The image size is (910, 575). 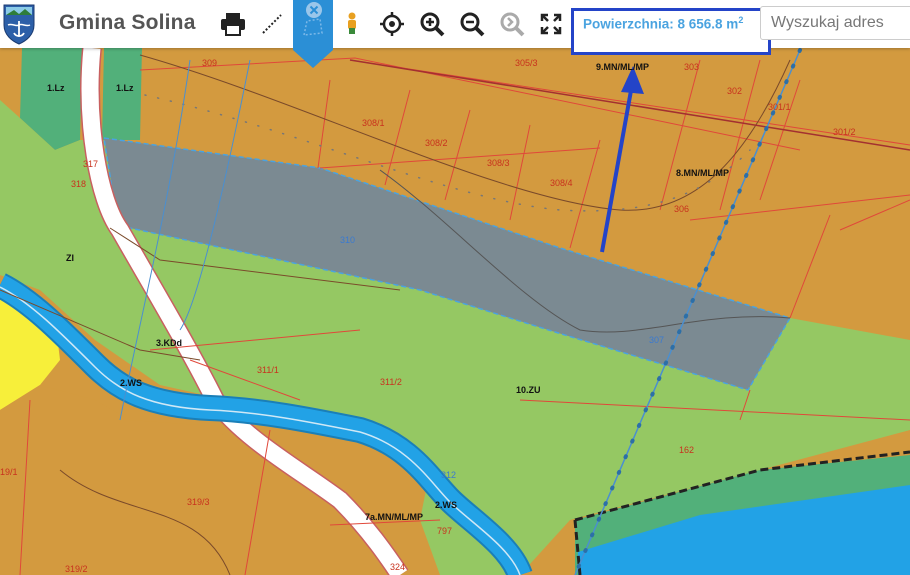 I want to click on print-icon, so click(x=233, y=24).